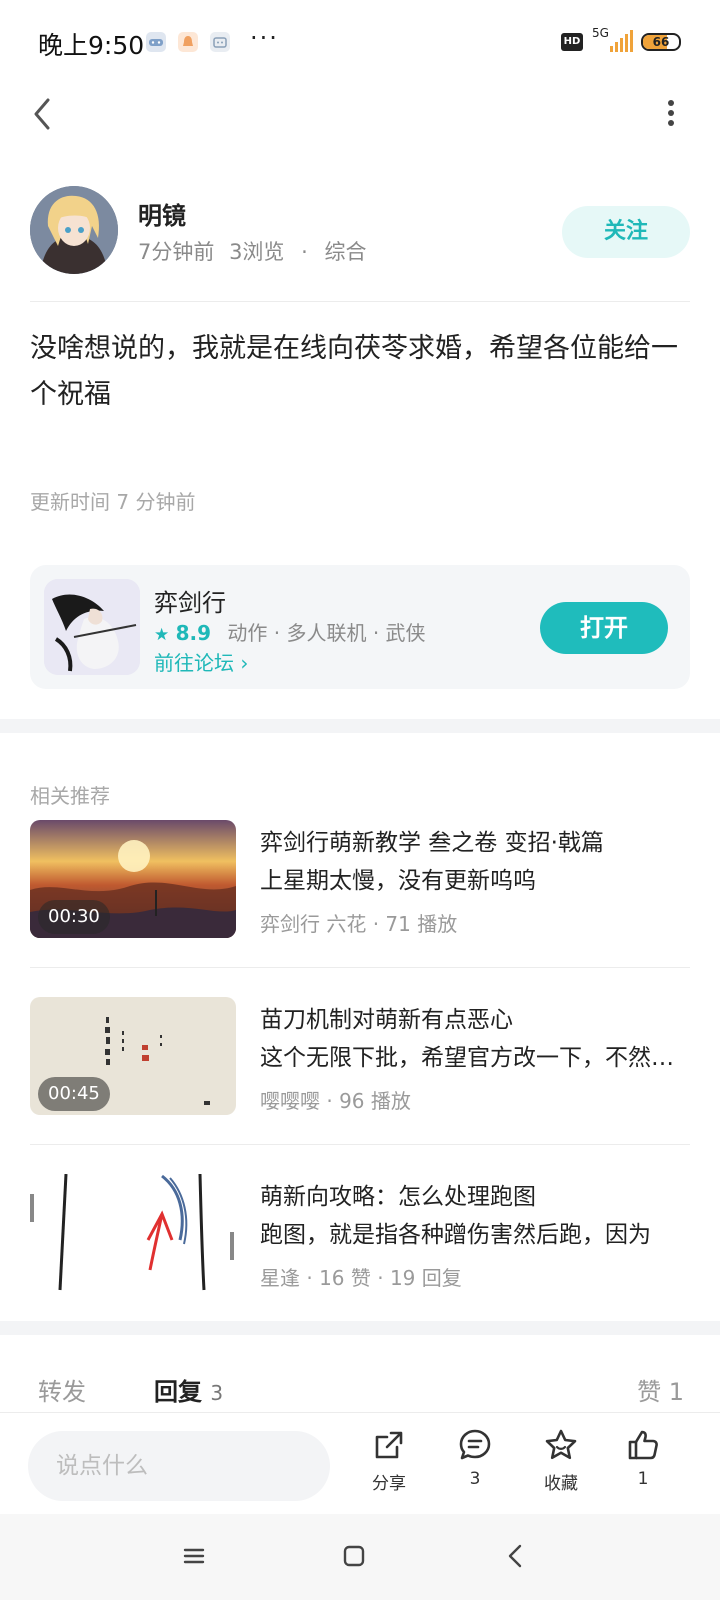 This screenshot has height=1600, width=720. I want to click on tv-app-icon, so click(220, 42).